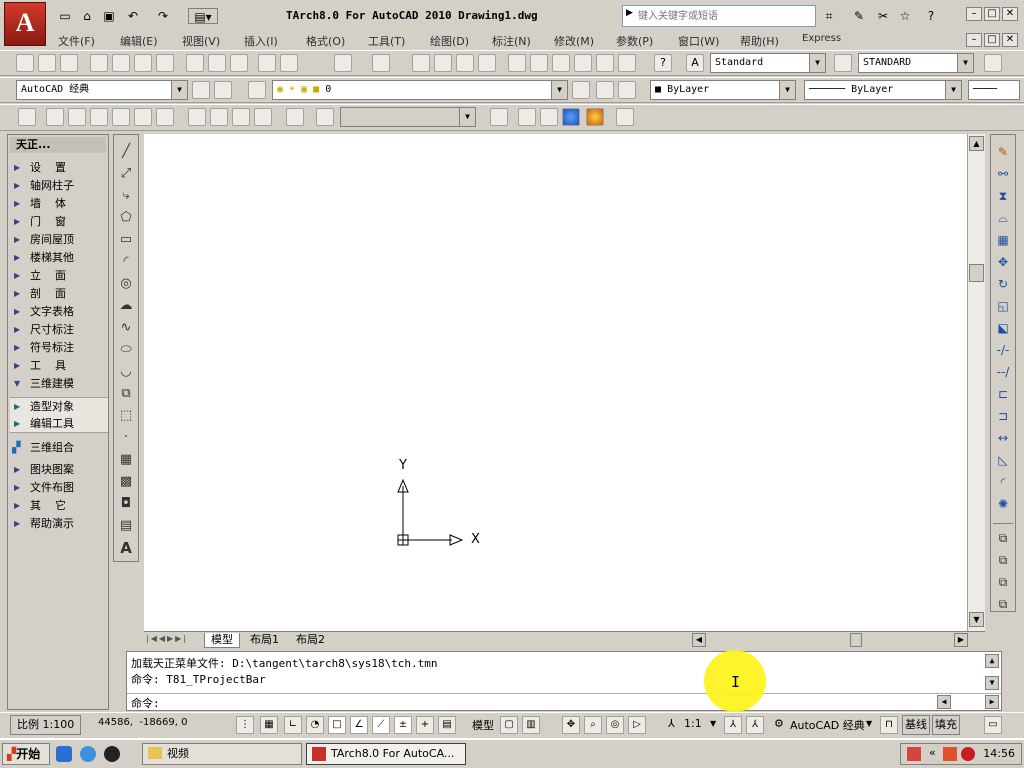 The height and width of the screenshot is (768, 1024). I want to click on fill-toggle: 填充, so click(946, 725).